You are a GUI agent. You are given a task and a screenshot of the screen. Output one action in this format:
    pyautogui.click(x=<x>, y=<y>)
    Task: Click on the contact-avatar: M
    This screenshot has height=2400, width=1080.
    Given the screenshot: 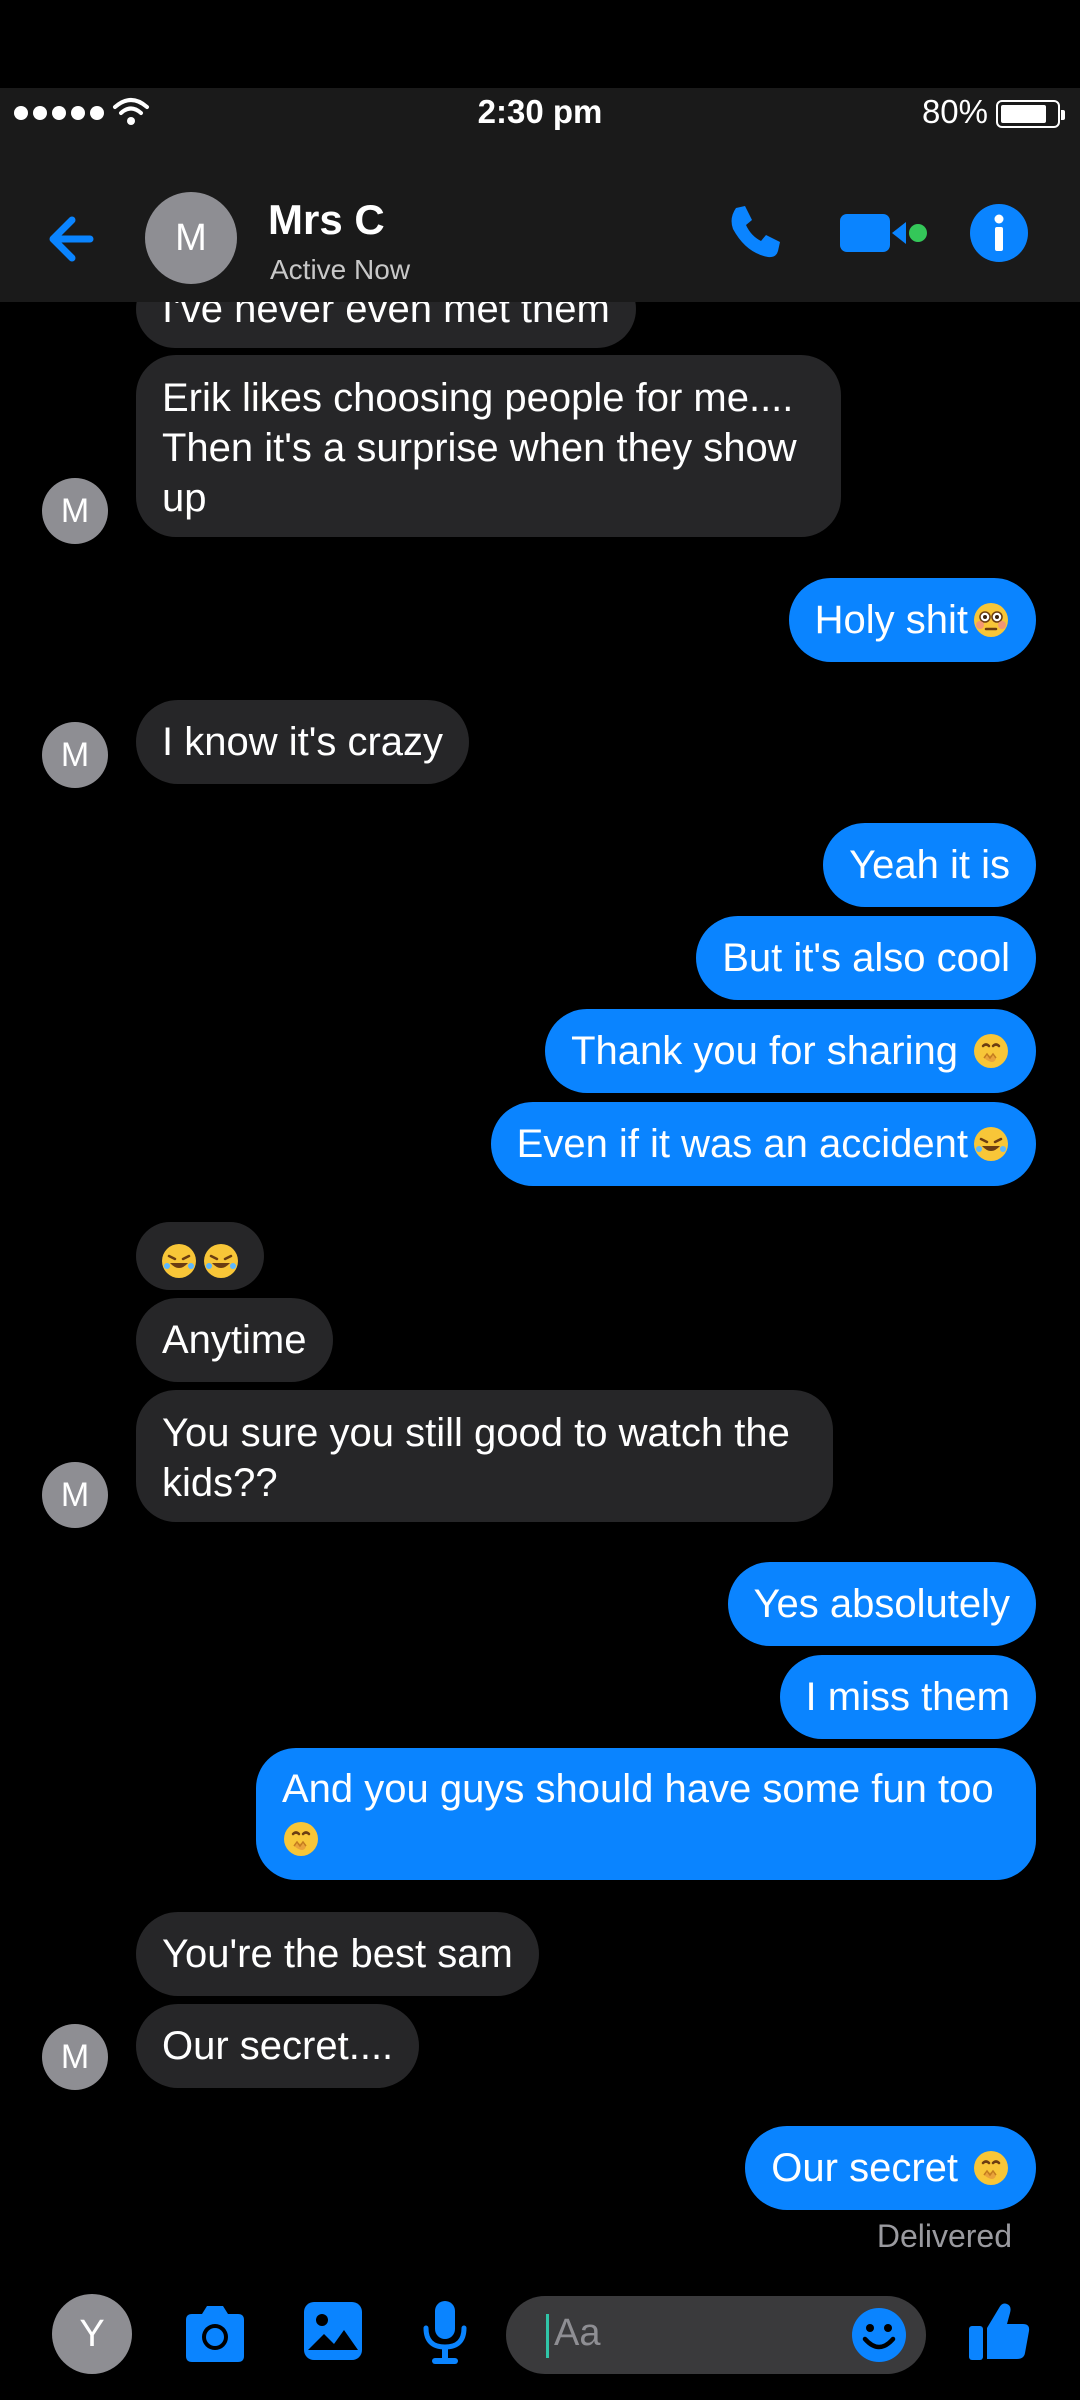 What is the action you would take?
    pyautogui.click(x=191, y=238)
    